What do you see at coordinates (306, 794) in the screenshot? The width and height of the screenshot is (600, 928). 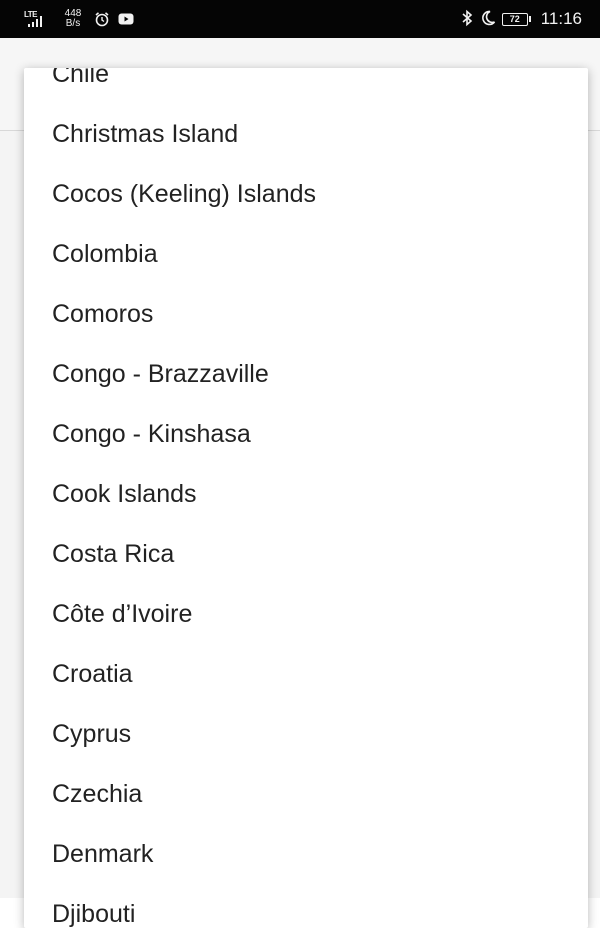 I see `country-option: Czechia` at bounding box center [306, 794].